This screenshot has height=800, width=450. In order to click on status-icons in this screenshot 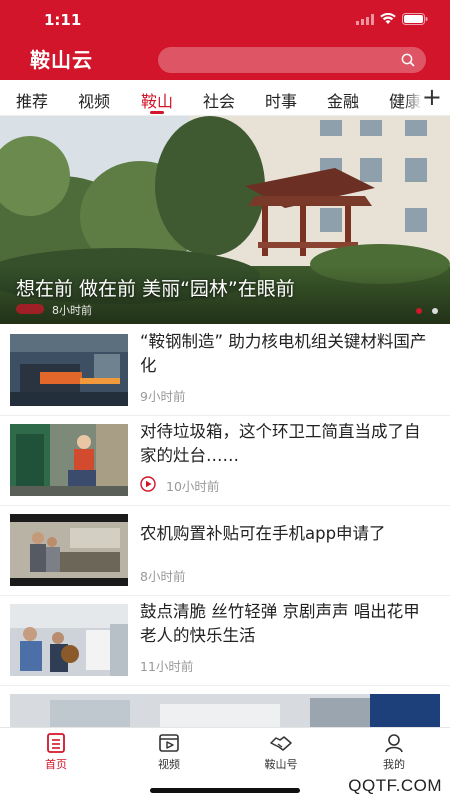, I will do `click(392, 19)`.